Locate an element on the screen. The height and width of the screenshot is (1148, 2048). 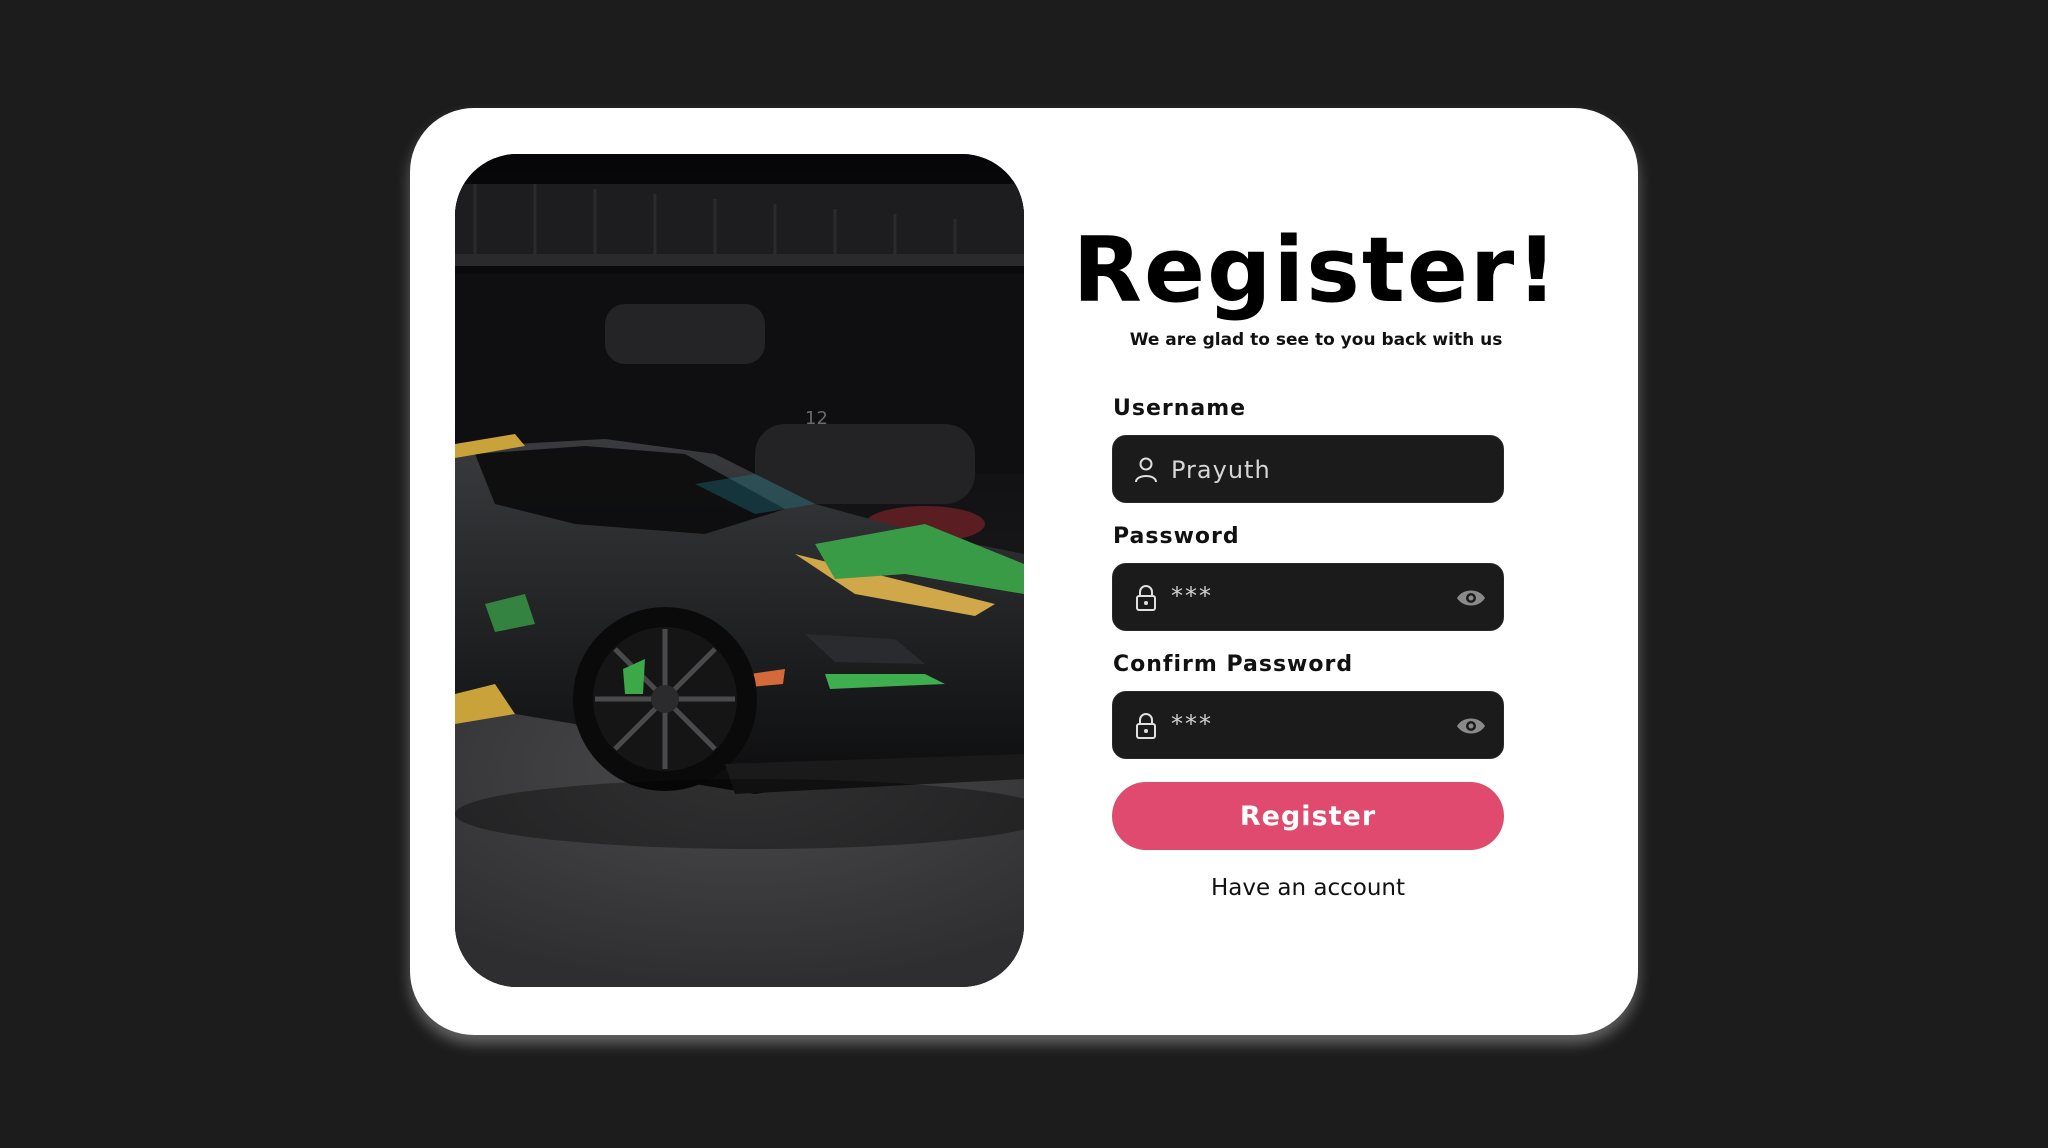
page-subtitle: We are glad to see to you back with us is located at coordinates (1316, 340).